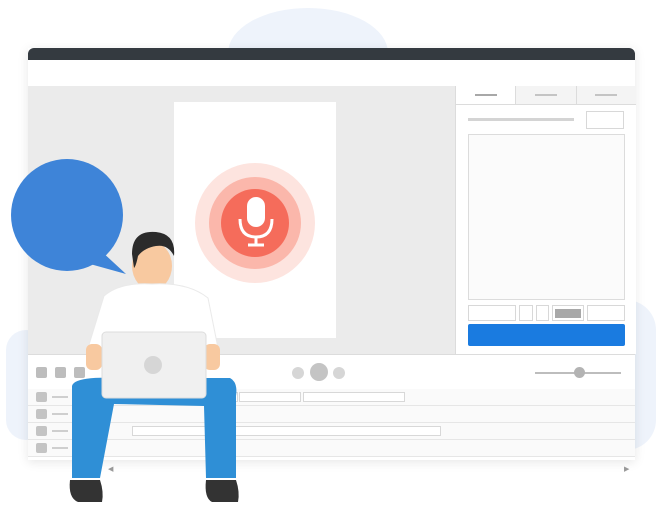 This screenshot has height=516, width=663. I want to click on title-bar, so click(331, 54).